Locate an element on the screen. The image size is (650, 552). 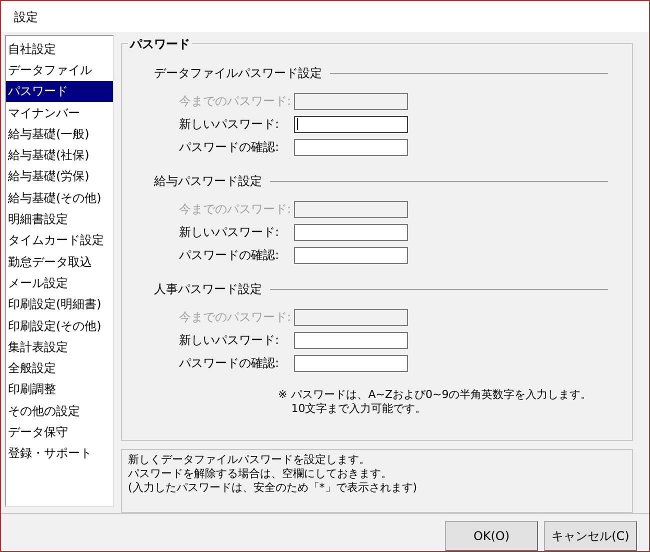
sidebar-item: その他の設定 is located at coordinates (59, 411).